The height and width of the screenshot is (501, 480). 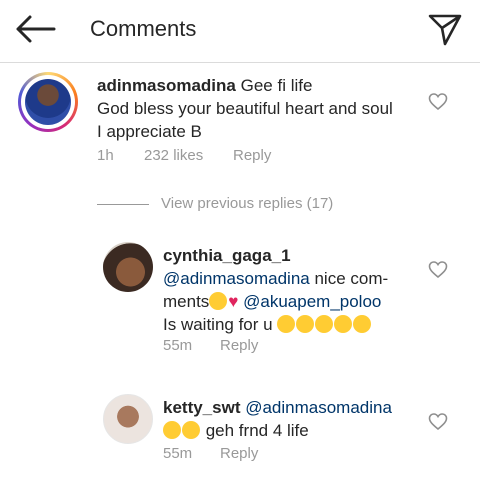 I want to click on reply-text: geh frnd 4 life, so click(x=255, y=430).